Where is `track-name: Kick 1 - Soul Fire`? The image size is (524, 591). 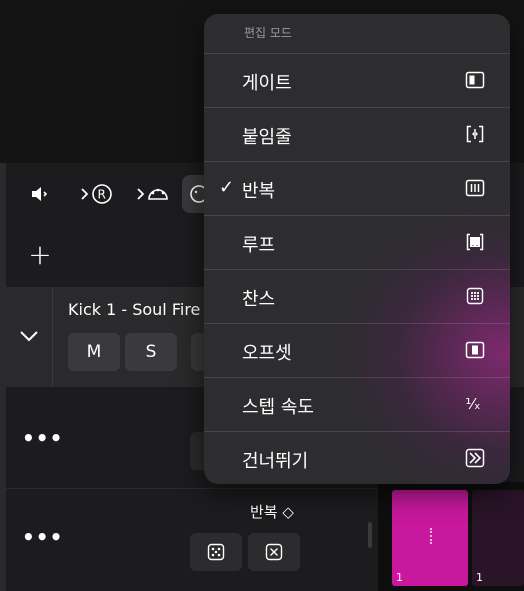
track-name: Kick 1 - Soul Fire is located at coordinates (134, 309).